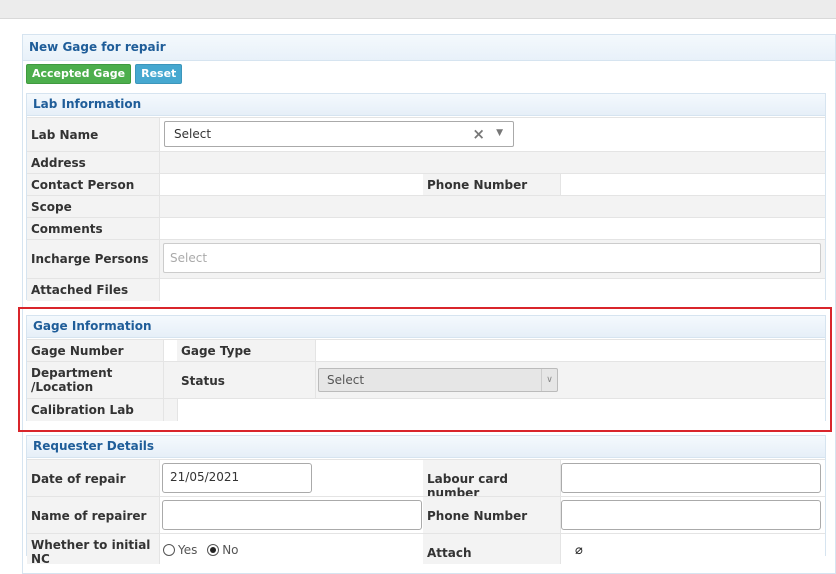 The width and height of the screenshot is (836, 574). What do you see at coordinates (426, 549) in the screenshot?
I see `initial-nc-row: Whether to initial NC Yes No Attach ⌀` at bounding box center [426, 549].